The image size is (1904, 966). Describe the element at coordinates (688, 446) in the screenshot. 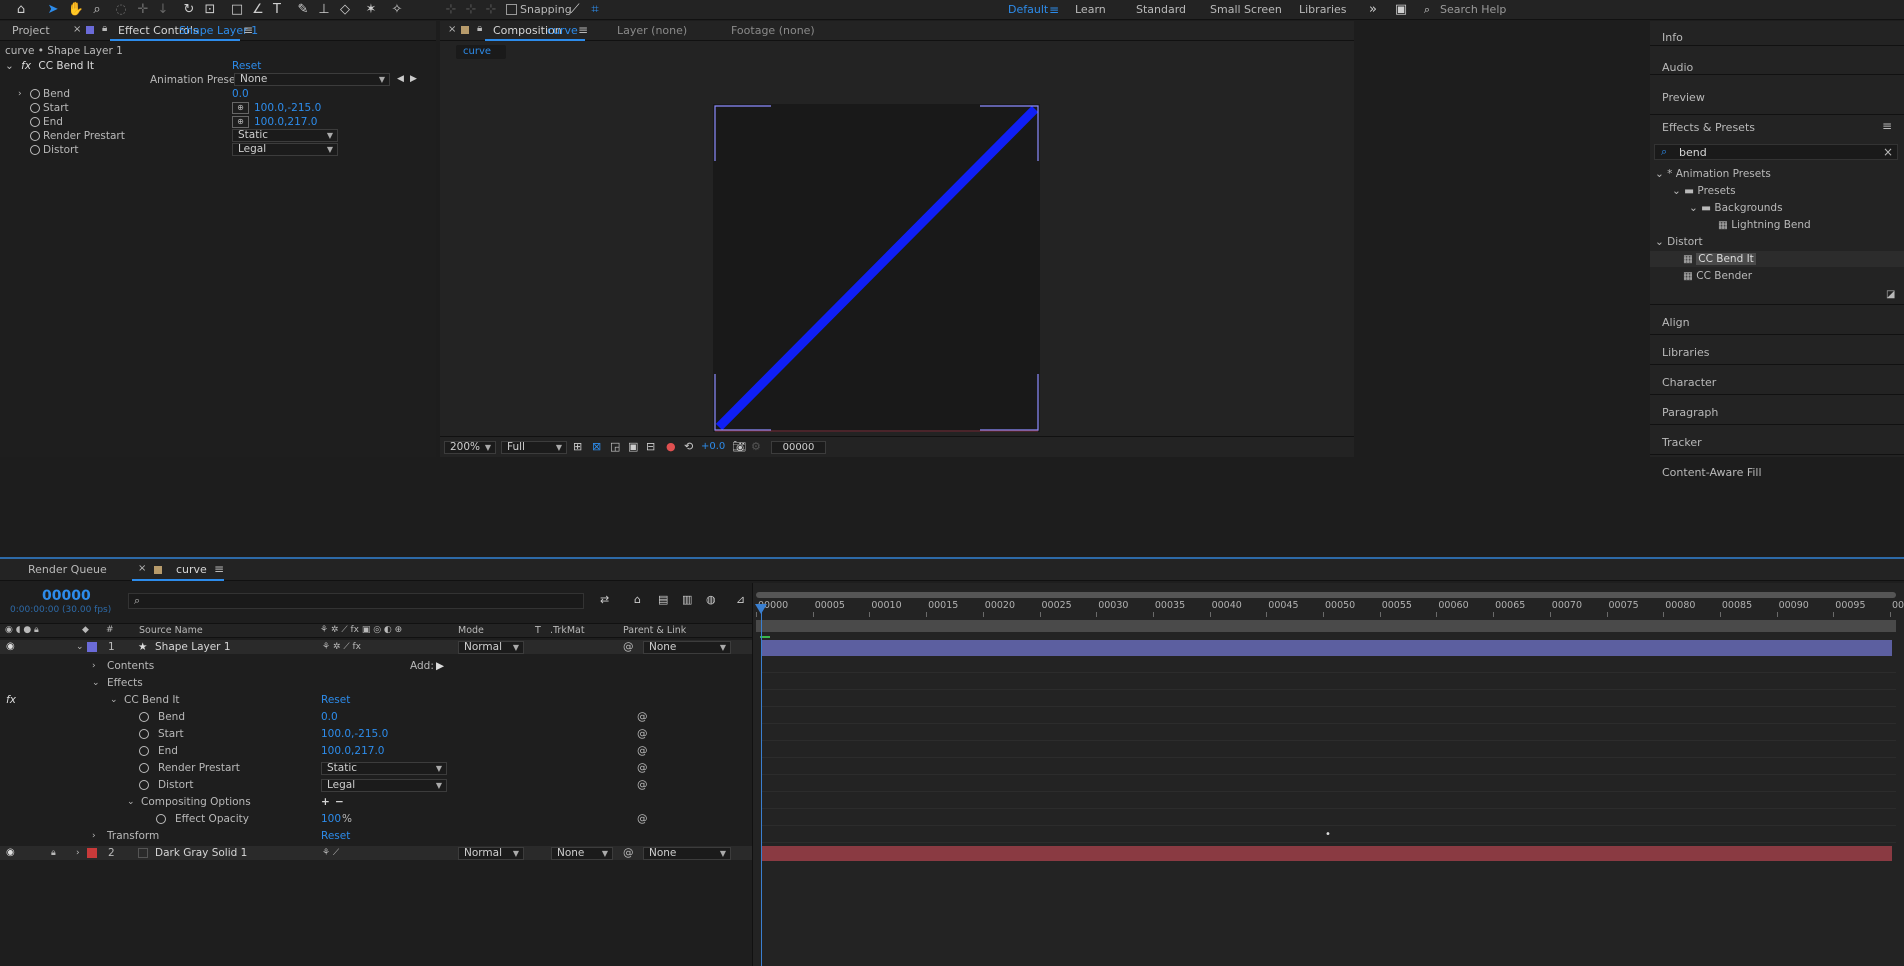

I see `color-management-icon: ⟲` at that location.